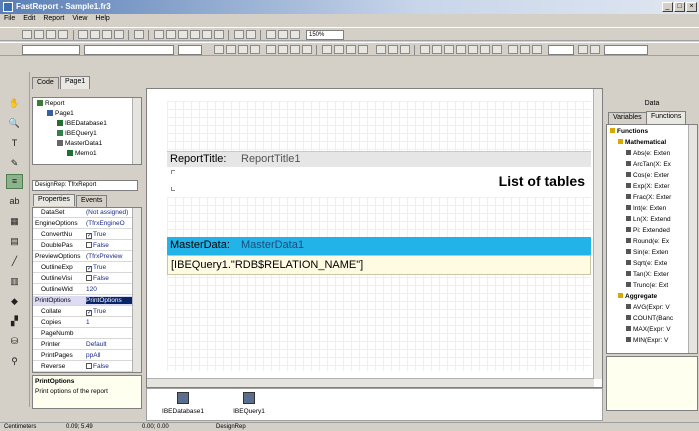  Describe the element at coordinates (667, 7) in the screenshot. I see `minimize-button: _` at that location.